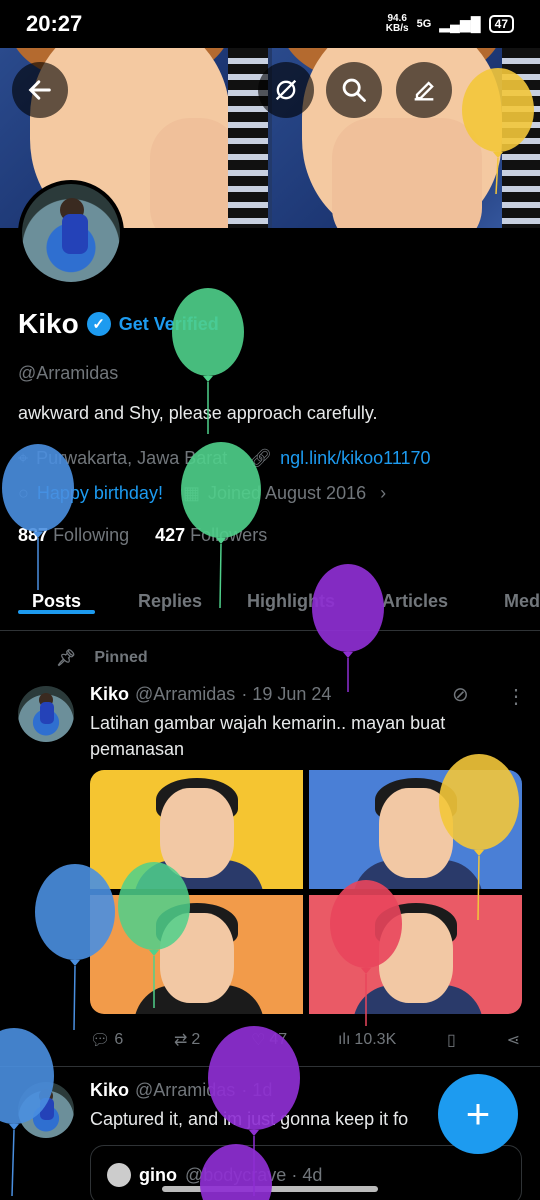  I want to click on signal-label: 5G, so click(424, 24).